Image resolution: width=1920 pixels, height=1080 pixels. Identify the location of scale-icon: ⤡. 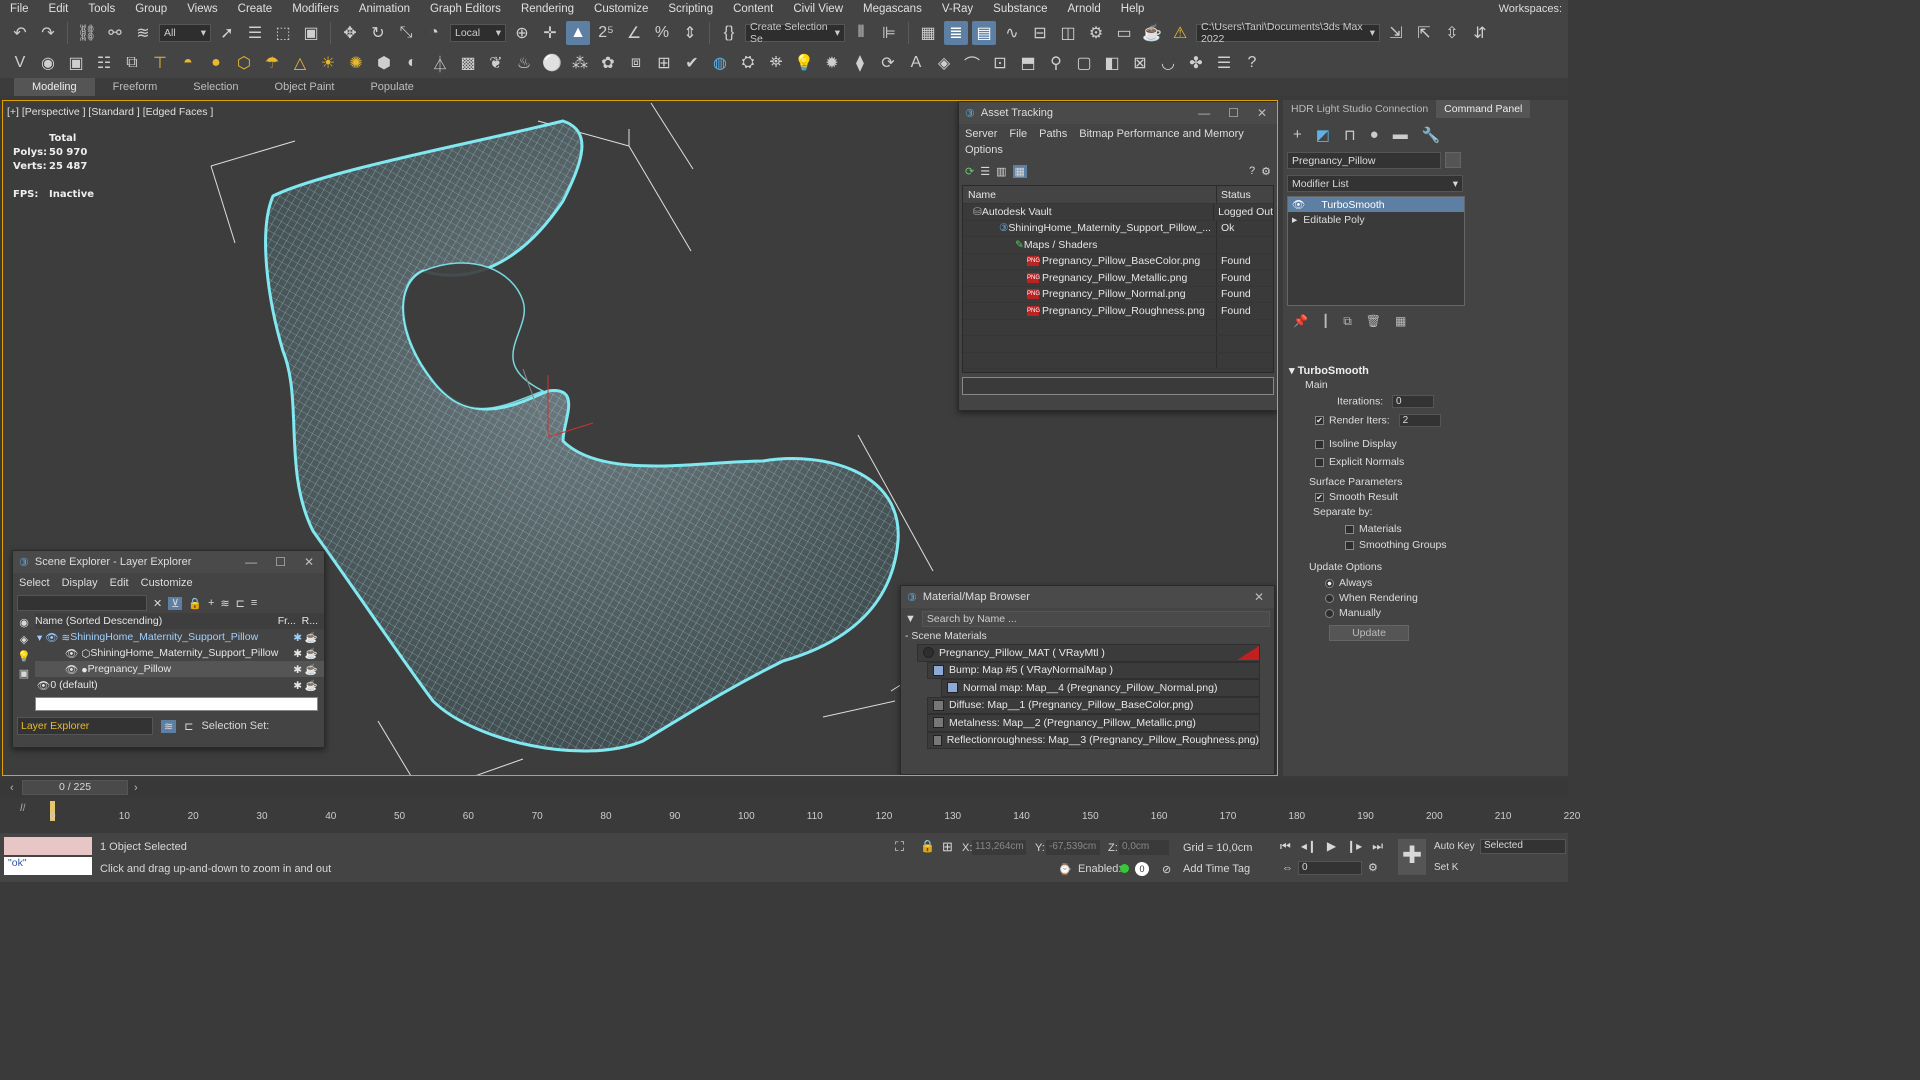
(406, 33).